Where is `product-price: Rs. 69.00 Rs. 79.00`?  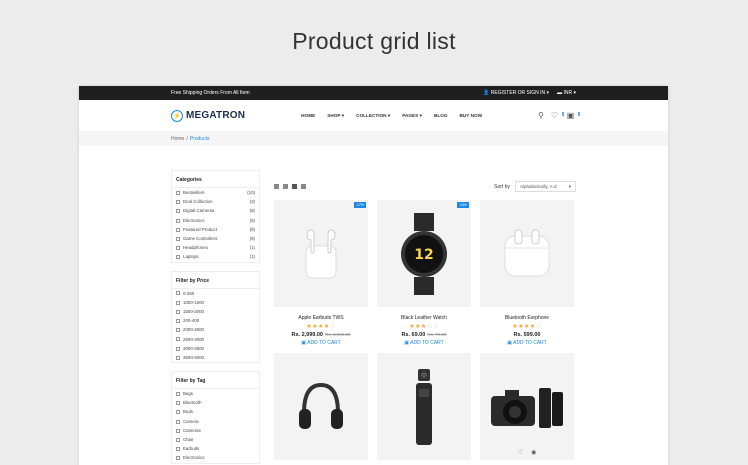 product-price: Rs. 69.00 Rs. 79.00 is located at coordinates (424, 335).